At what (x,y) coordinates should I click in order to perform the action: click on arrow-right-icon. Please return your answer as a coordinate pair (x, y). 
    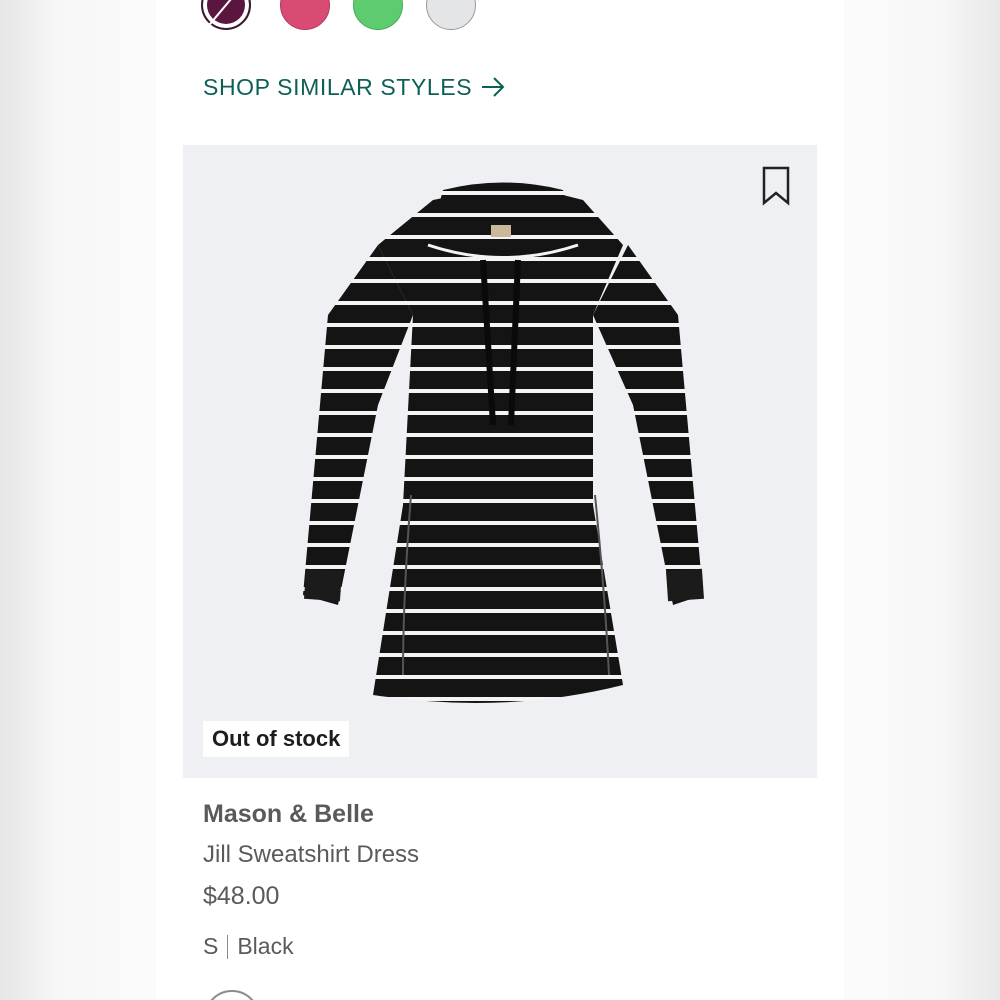
    Looking at the image, I should click on (493, 87).